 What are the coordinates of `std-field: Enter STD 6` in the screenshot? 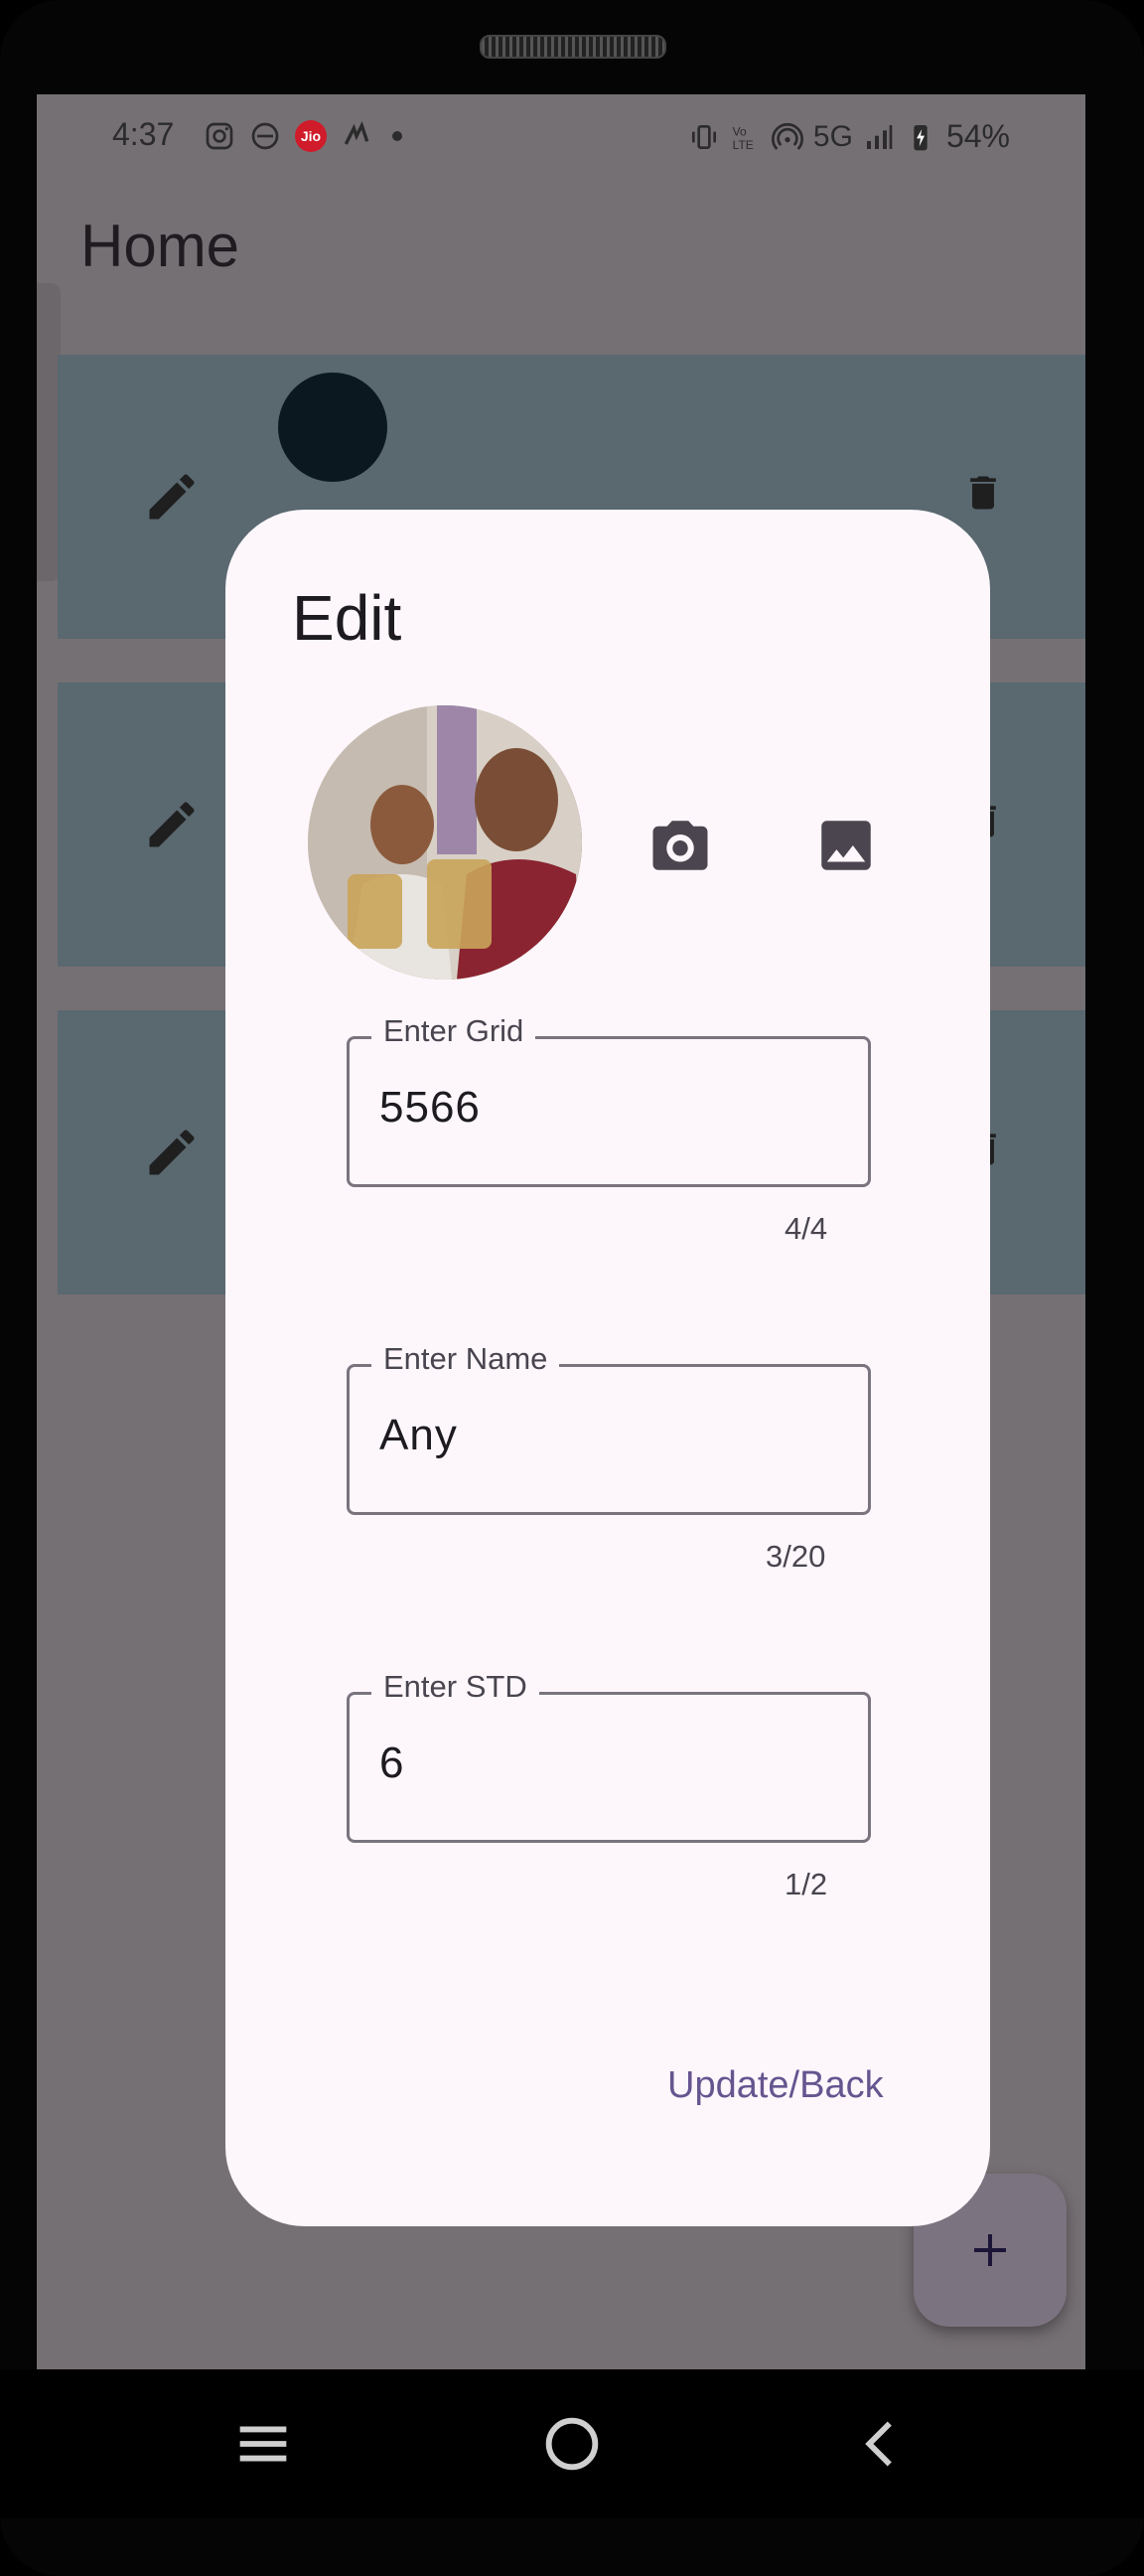 It's located at (609, 1756).